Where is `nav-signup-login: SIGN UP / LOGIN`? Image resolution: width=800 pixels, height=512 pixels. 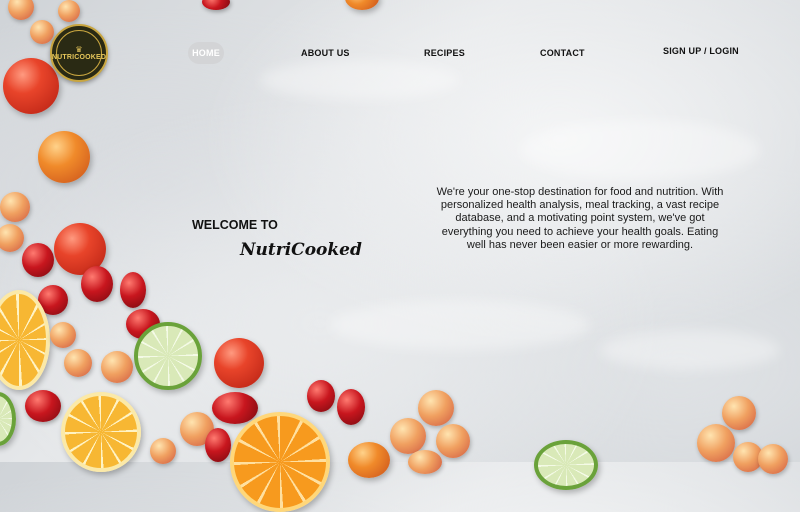 nav-signup-login: SIGN UP / LOGIN is located at coordinates (701, 51).